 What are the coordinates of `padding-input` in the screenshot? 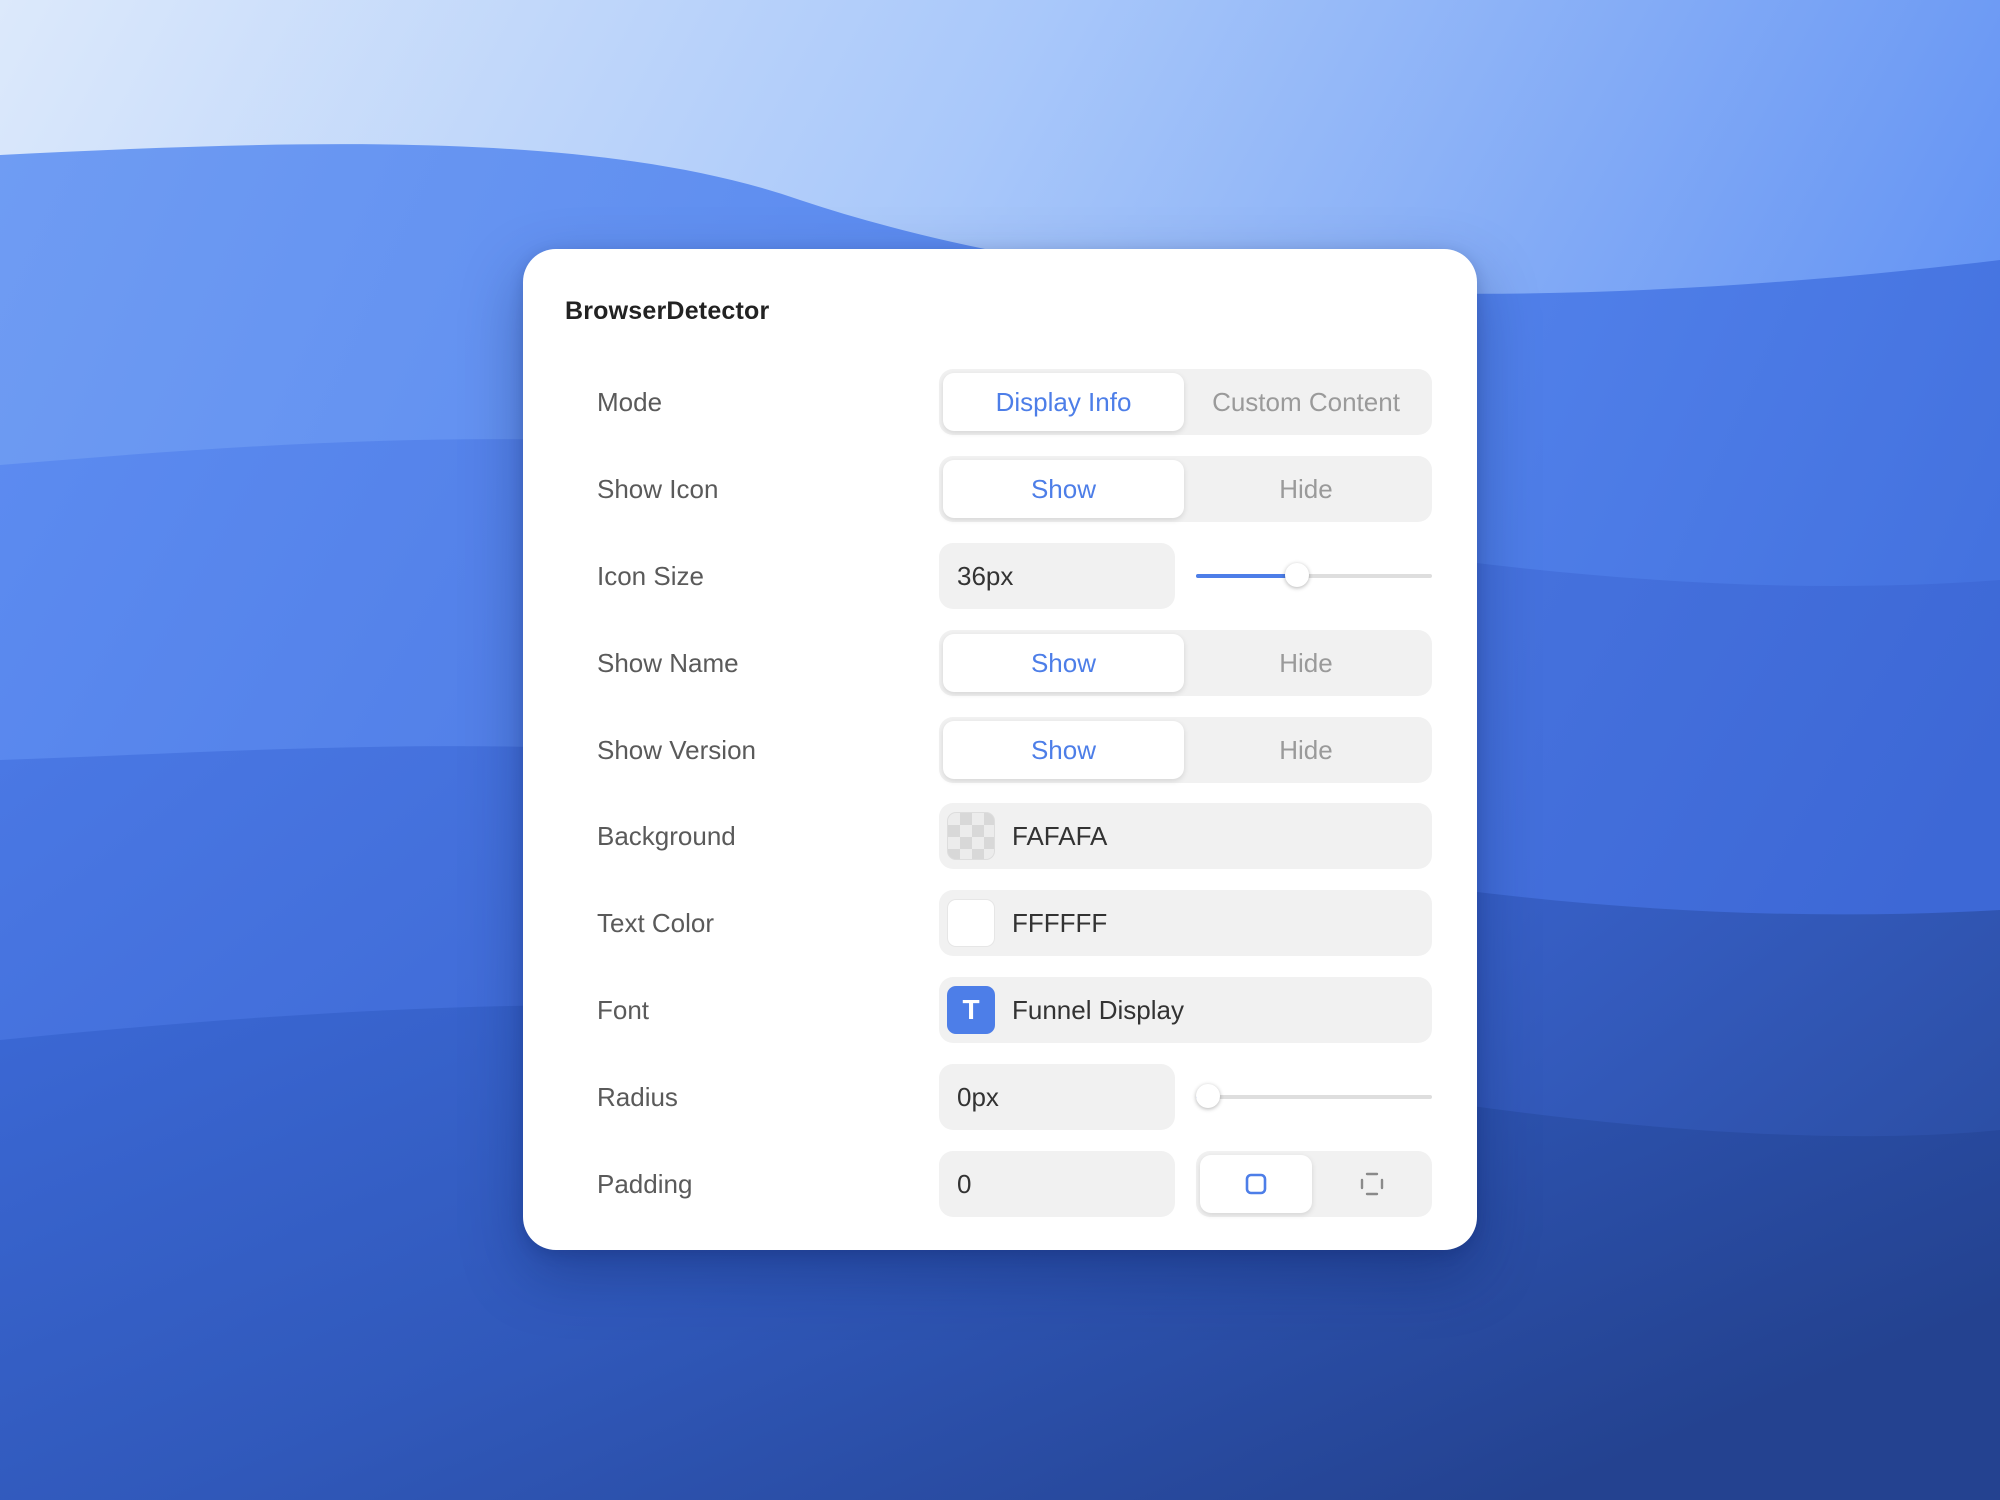 It's located at (1057, 1184).